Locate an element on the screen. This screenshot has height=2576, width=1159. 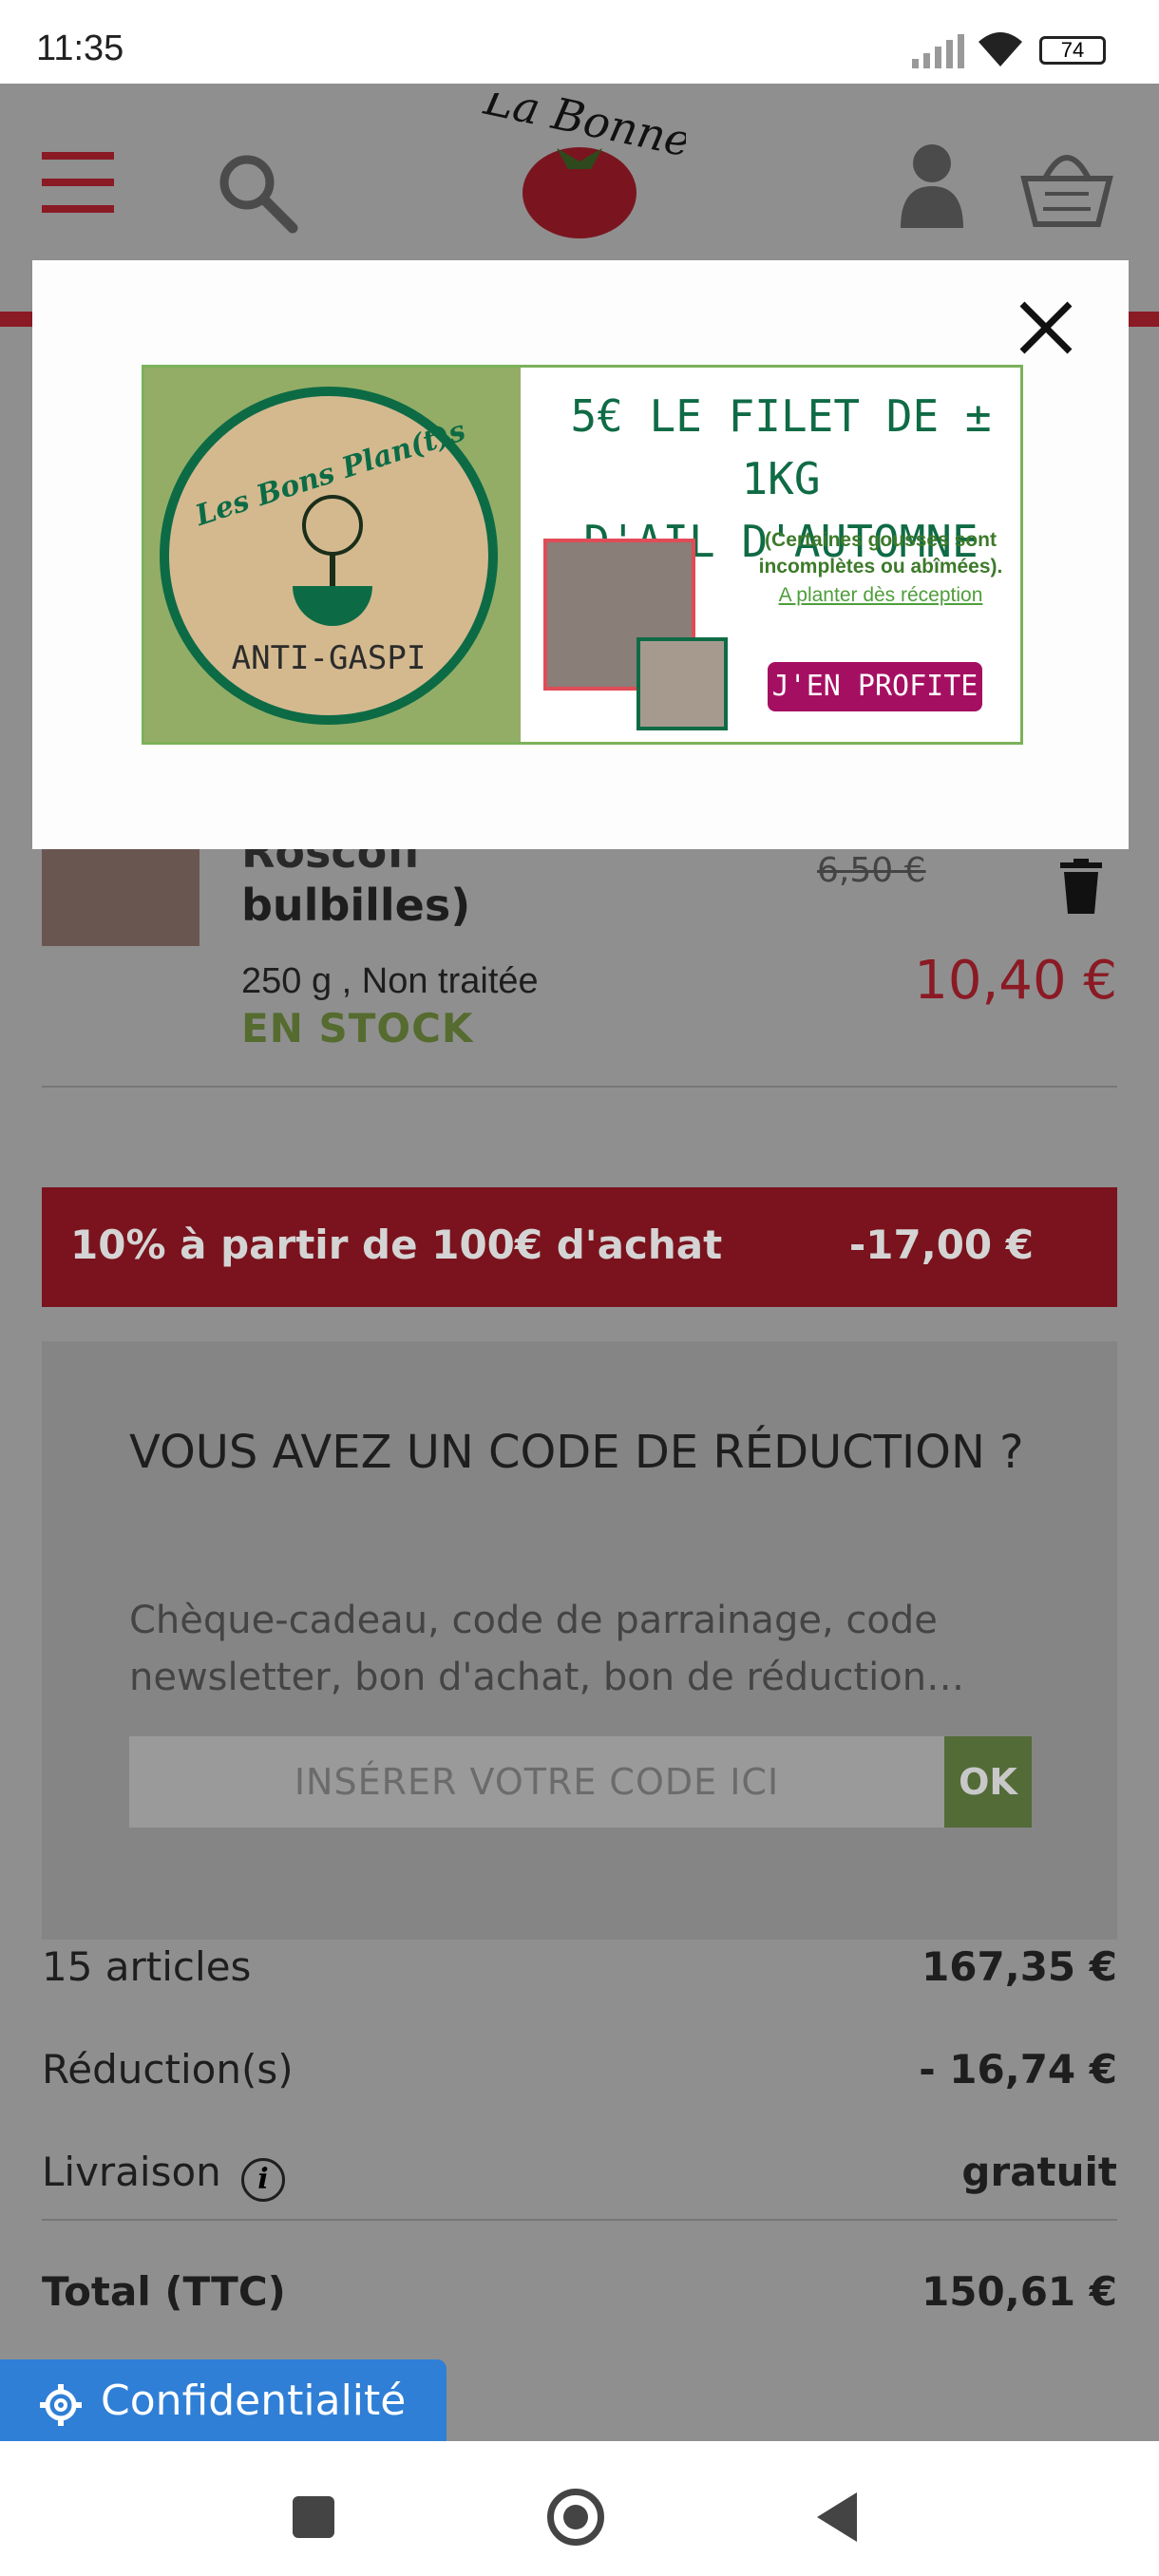
promo-label: 10% à partir de 100€ d'achat is located at coordinates (396, 1245).